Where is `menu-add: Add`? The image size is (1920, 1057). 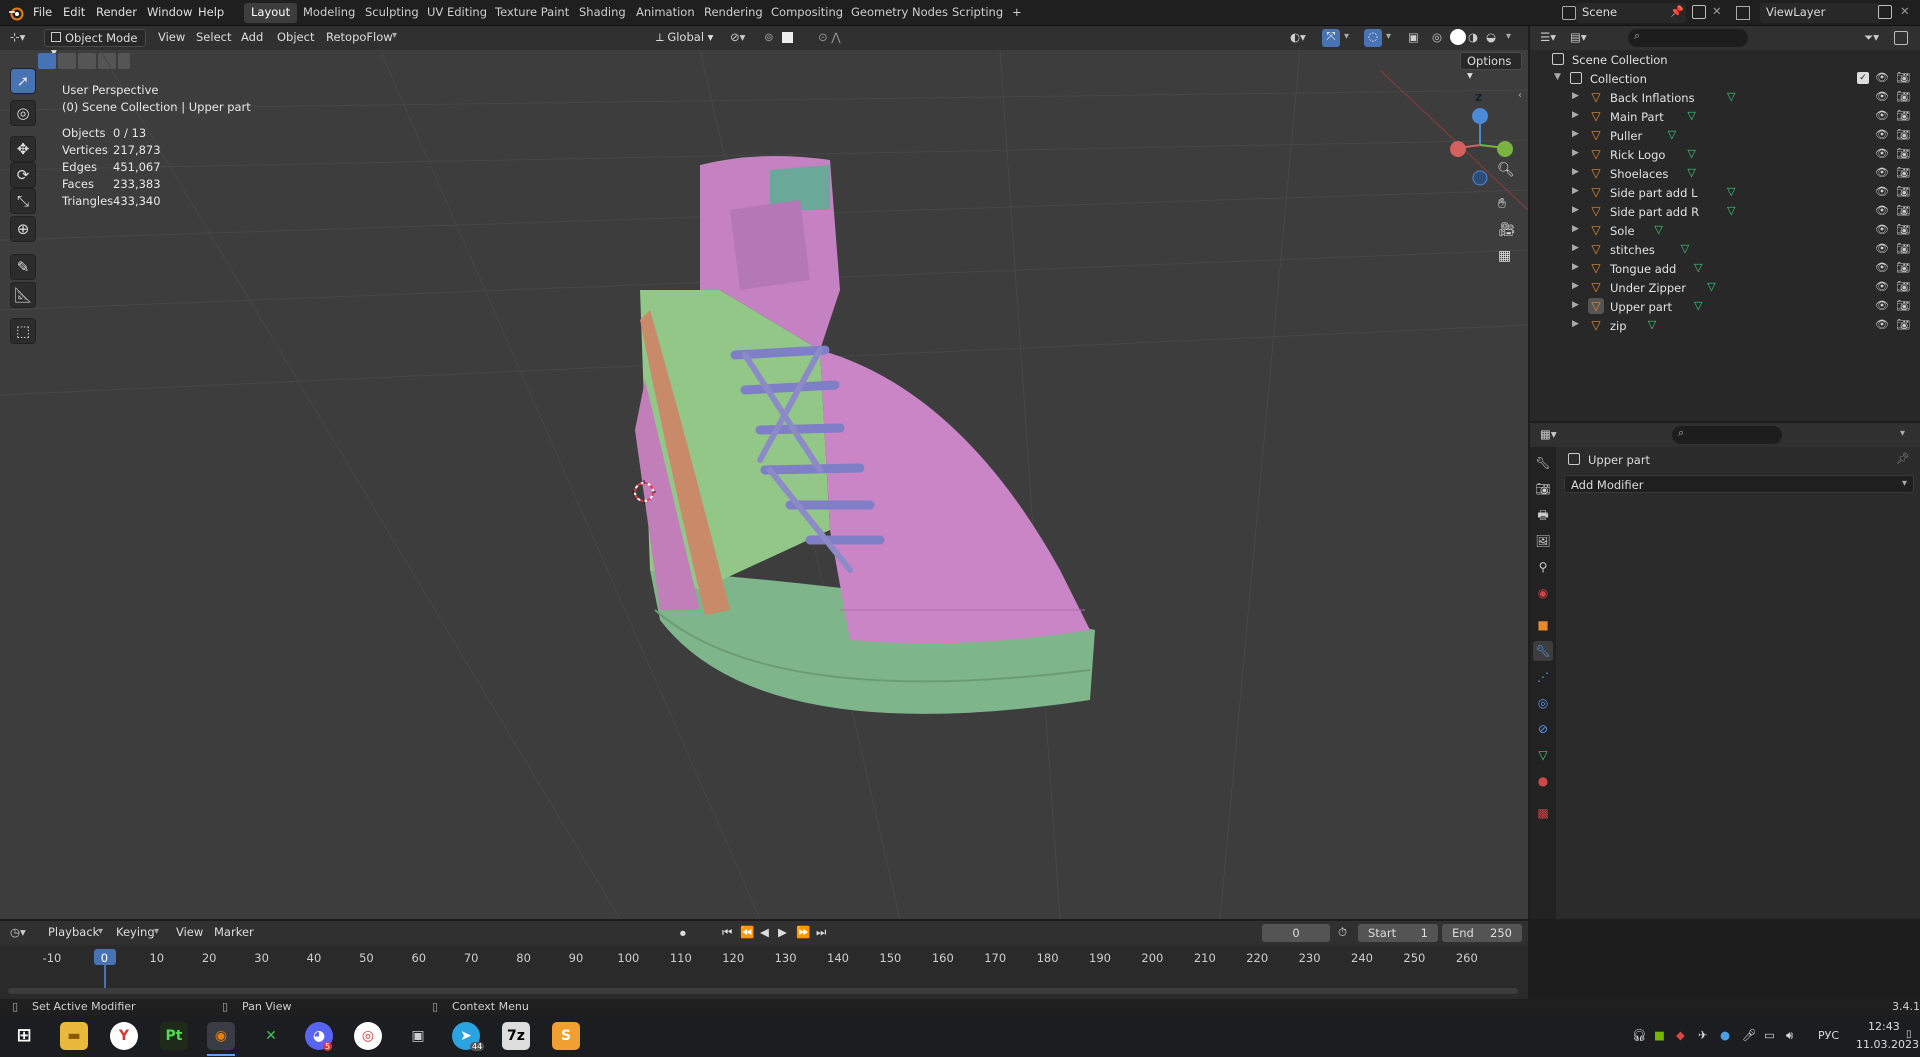 menu-add: Add is located at coordinates (252, 38).